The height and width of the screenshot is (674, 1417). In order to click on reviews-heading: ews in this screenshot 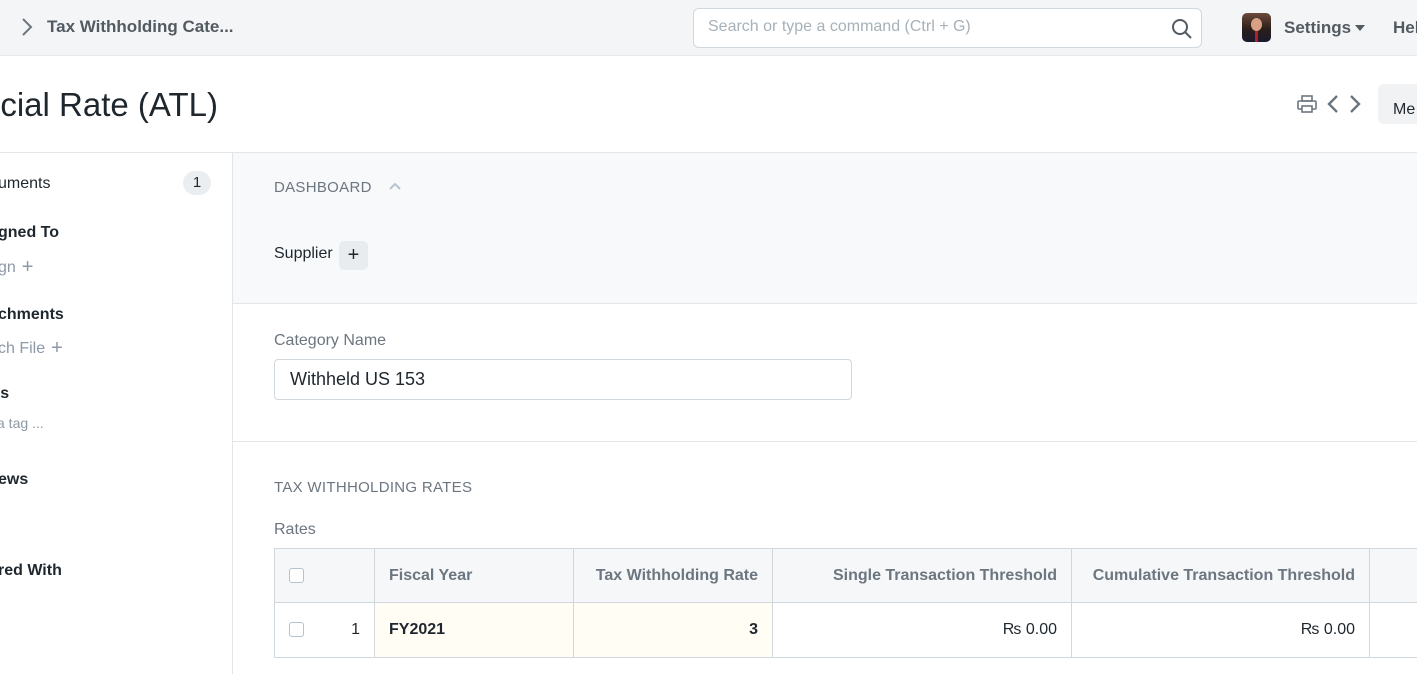, I will do `click(14, 479)`.